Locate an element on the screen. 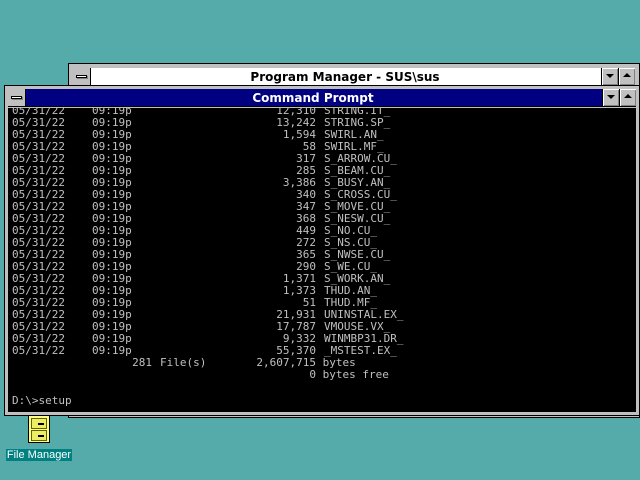  summary-line-free: 0 bytes free is located at coordinates (200, 374).